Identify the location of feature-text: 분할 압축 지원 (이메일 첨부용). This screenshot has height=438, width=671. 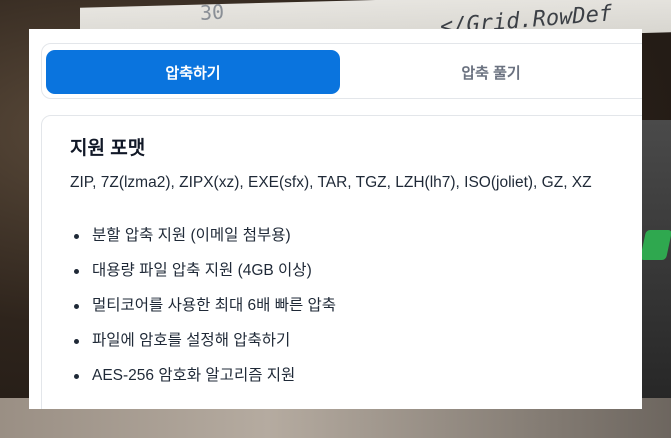
(191, 235).